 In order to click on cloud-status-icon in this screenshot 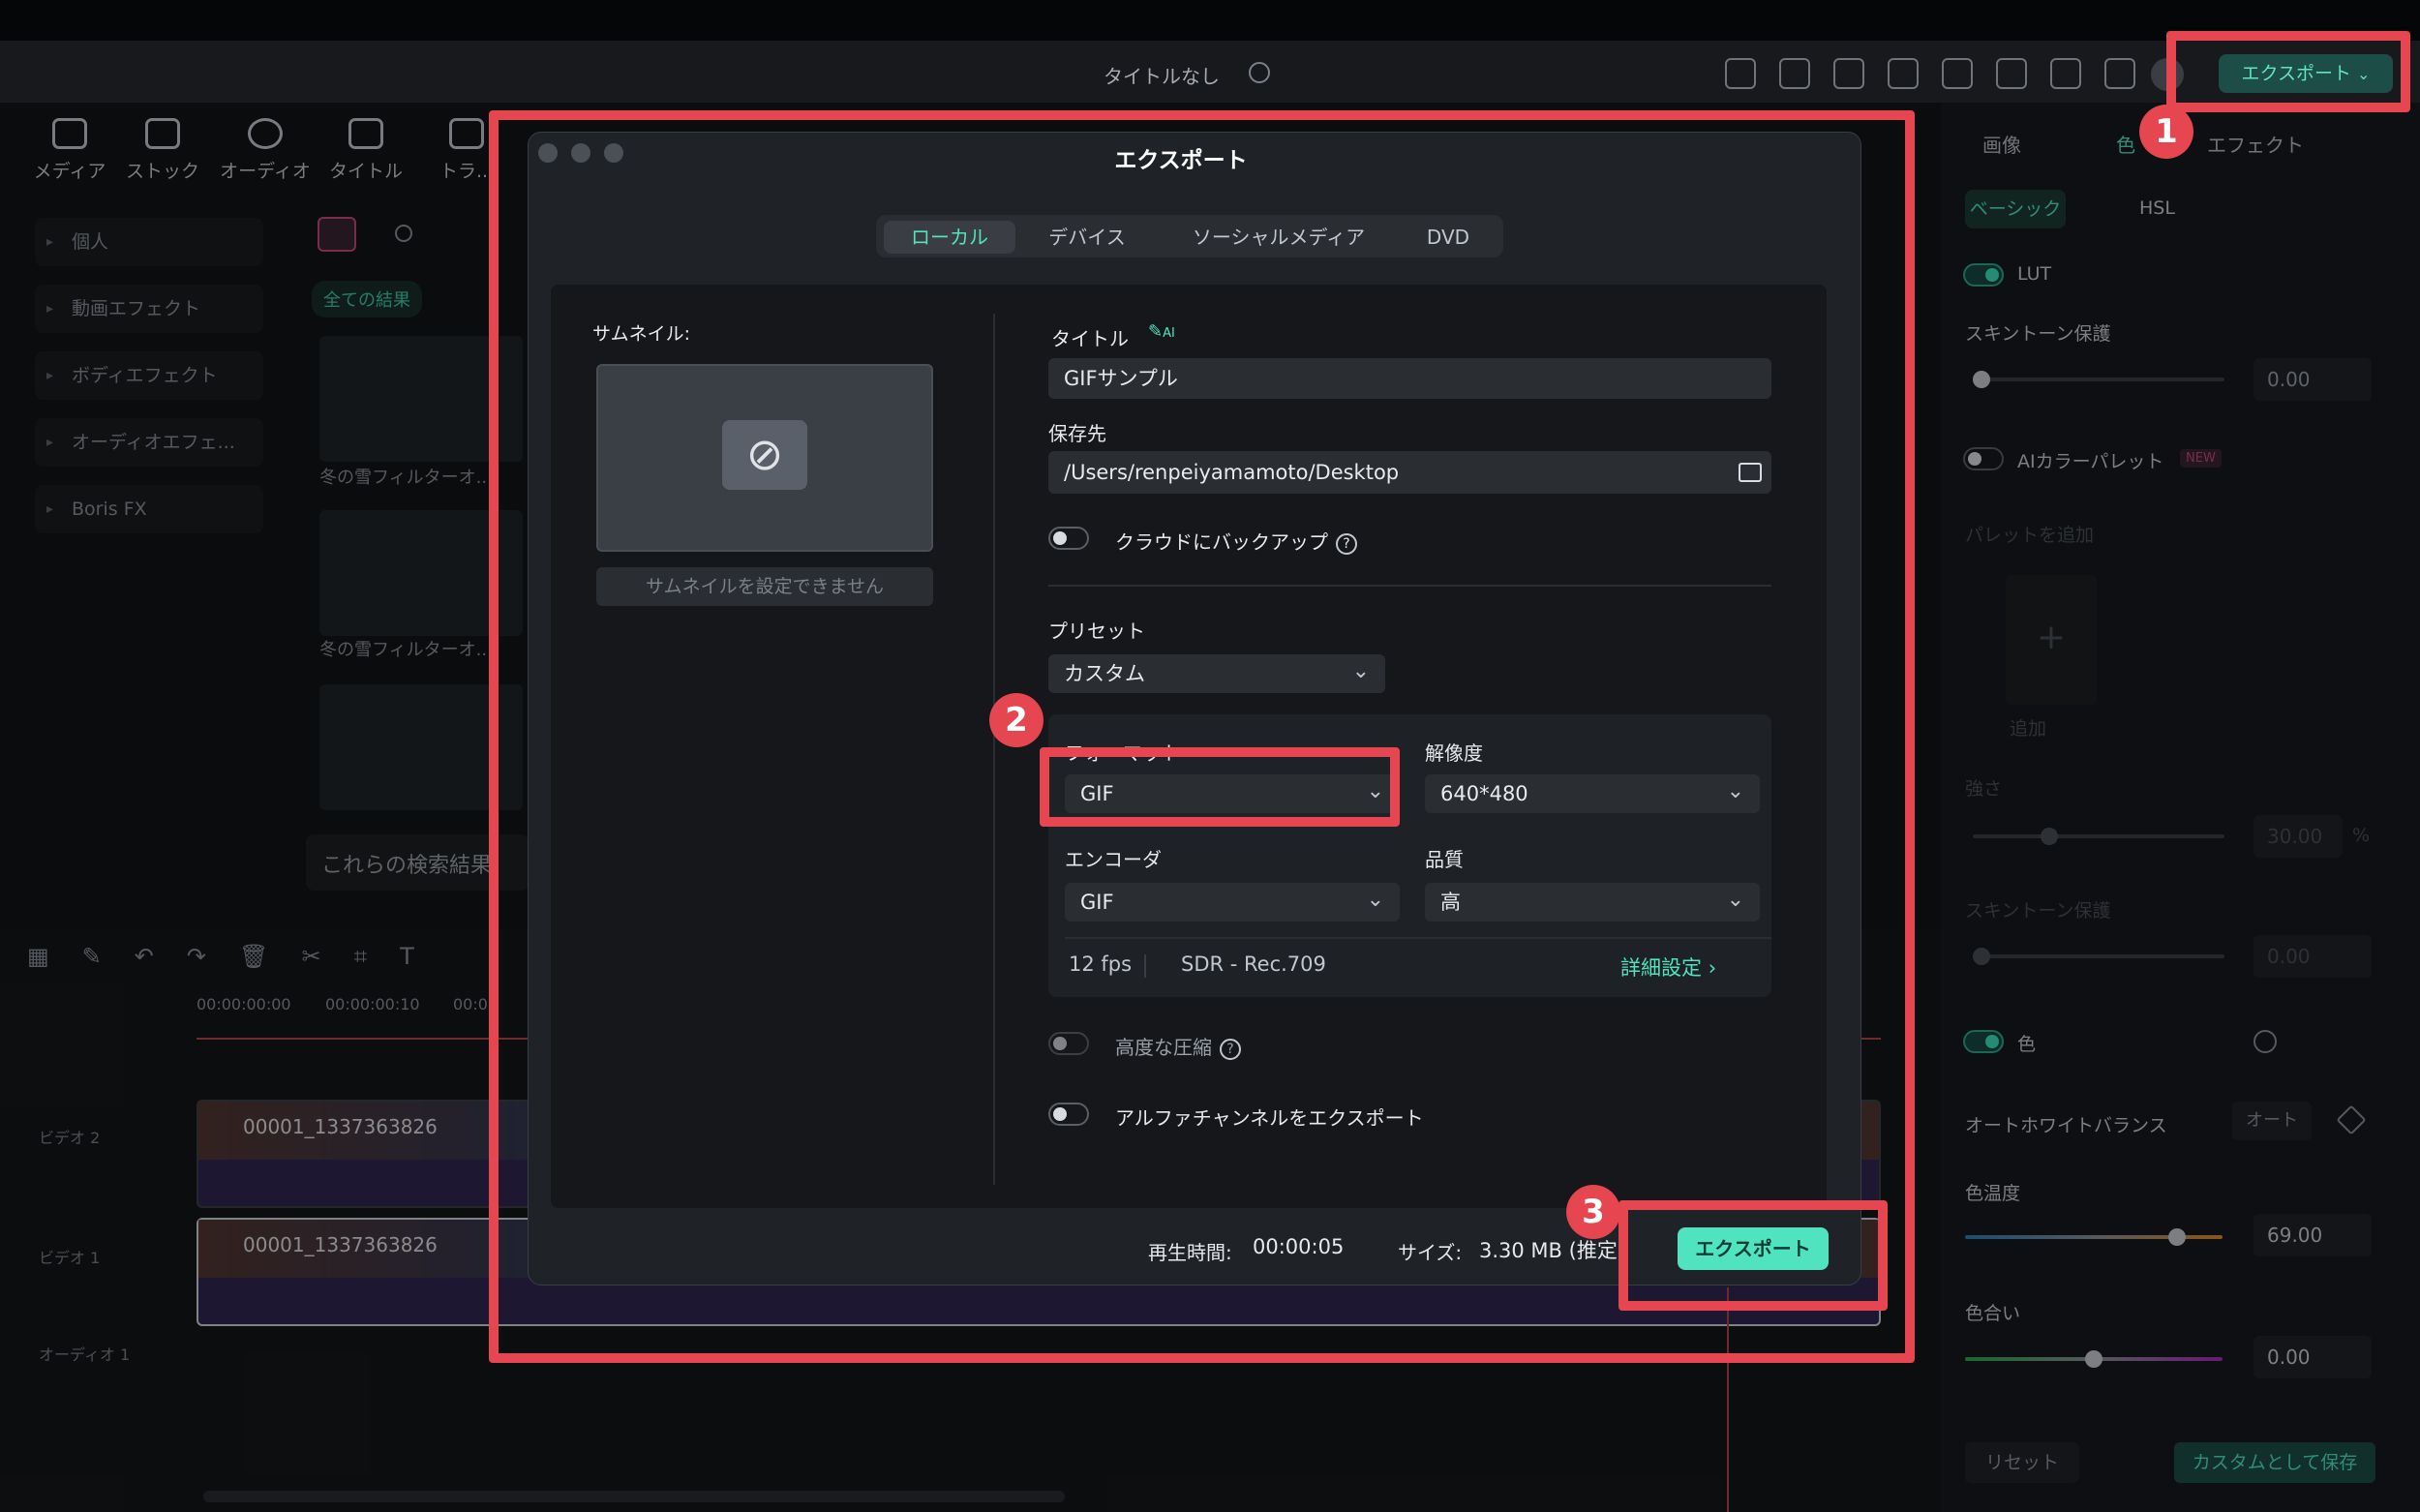, I will do `click(1259, 72)`.